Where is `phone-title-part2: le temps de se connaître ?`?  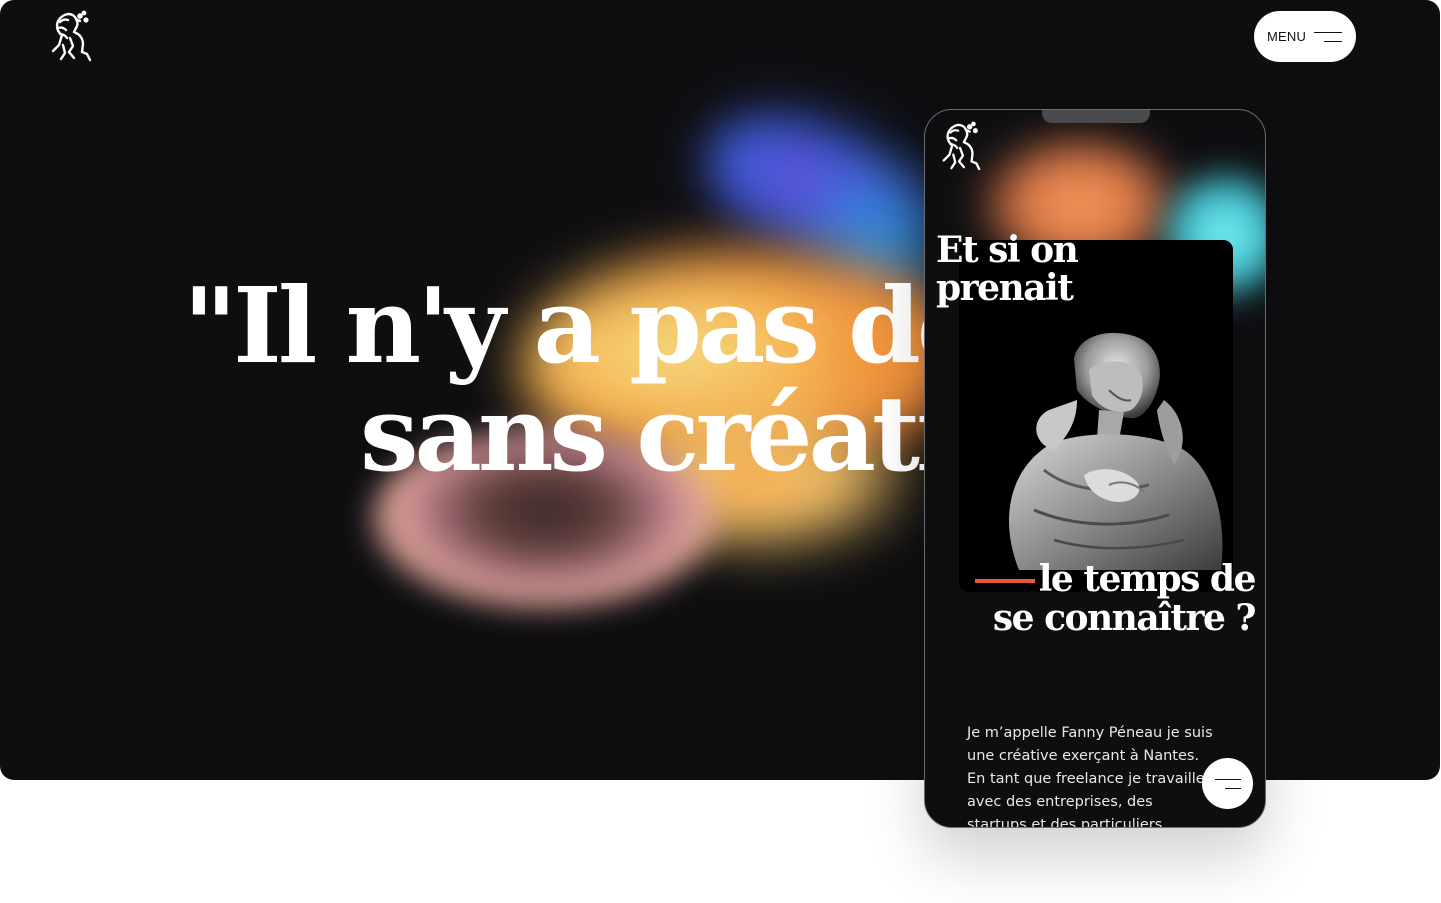
phone-title-part2: le temps de se connaître ? is located at coordinates (1124, 598).